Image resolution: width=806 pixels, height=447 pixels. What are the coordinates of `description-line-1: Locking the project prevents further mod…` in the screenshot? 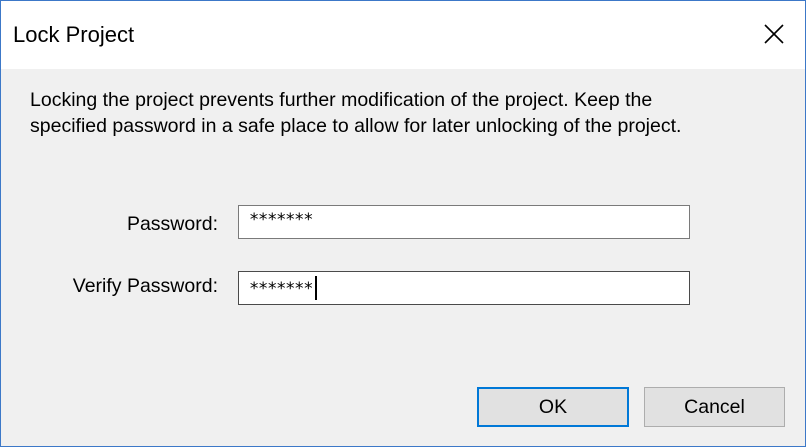 It's located at (341, 100).